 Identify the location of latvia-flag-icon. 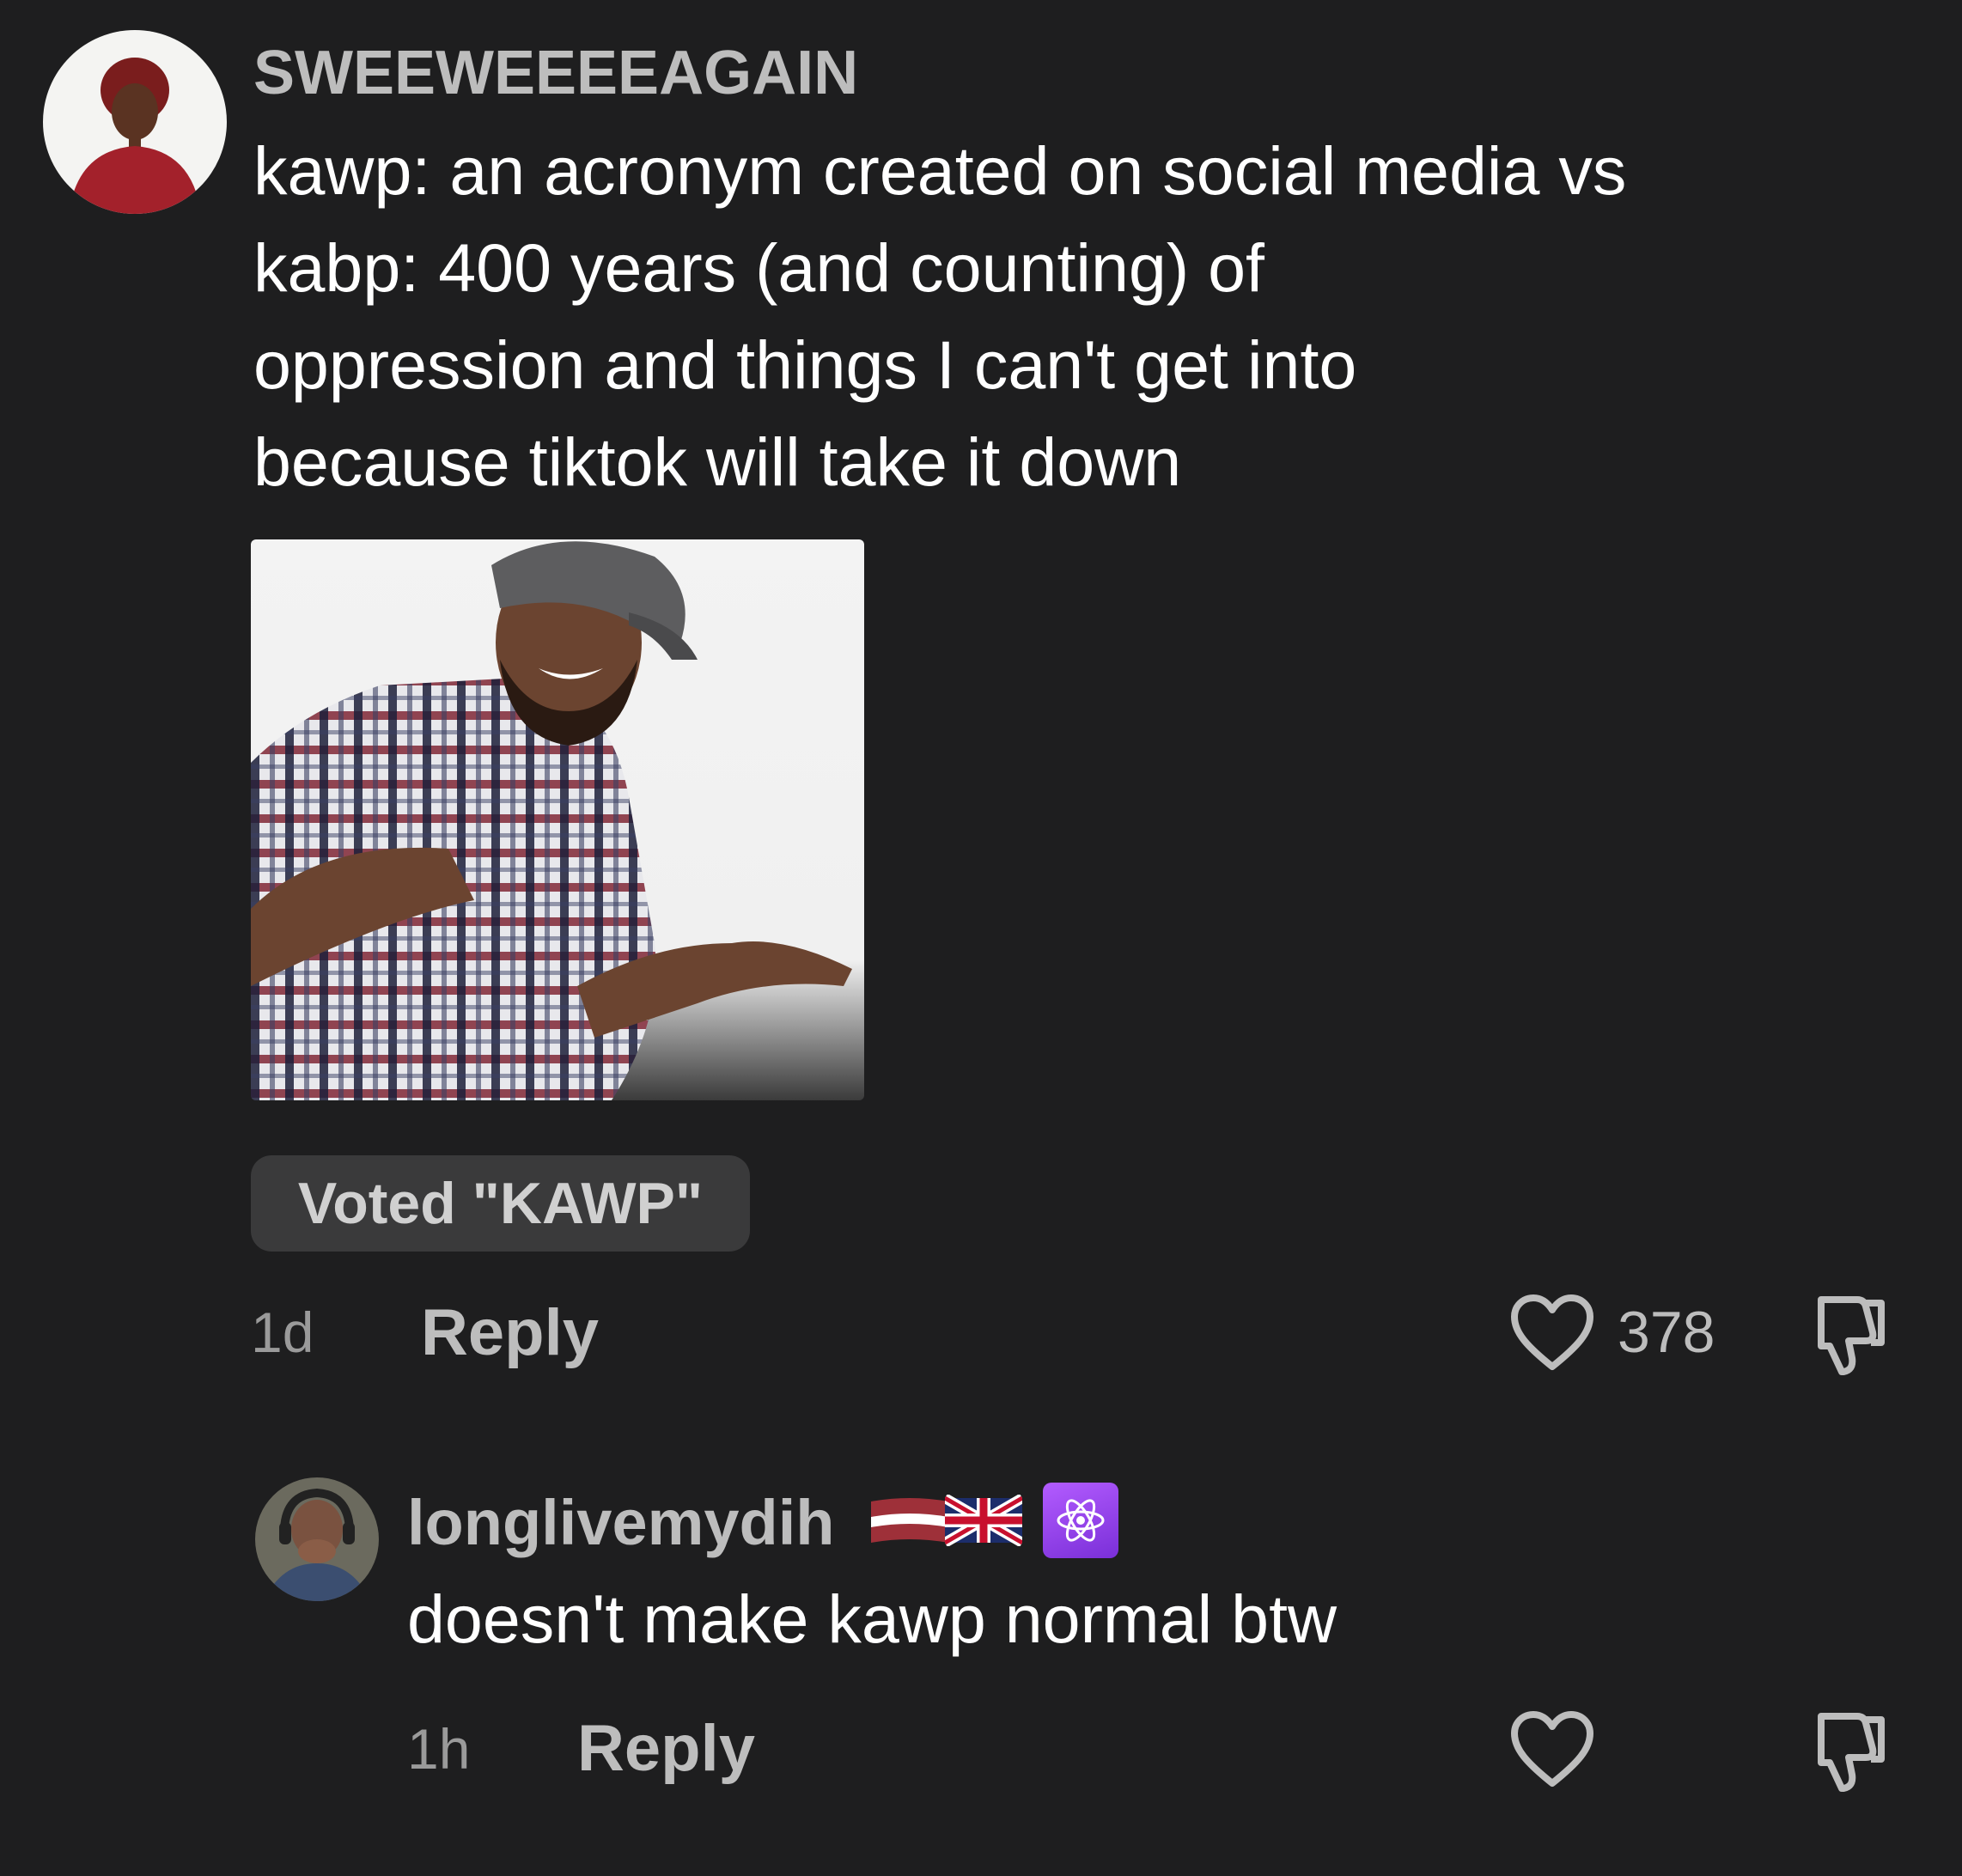
(909, 1520).